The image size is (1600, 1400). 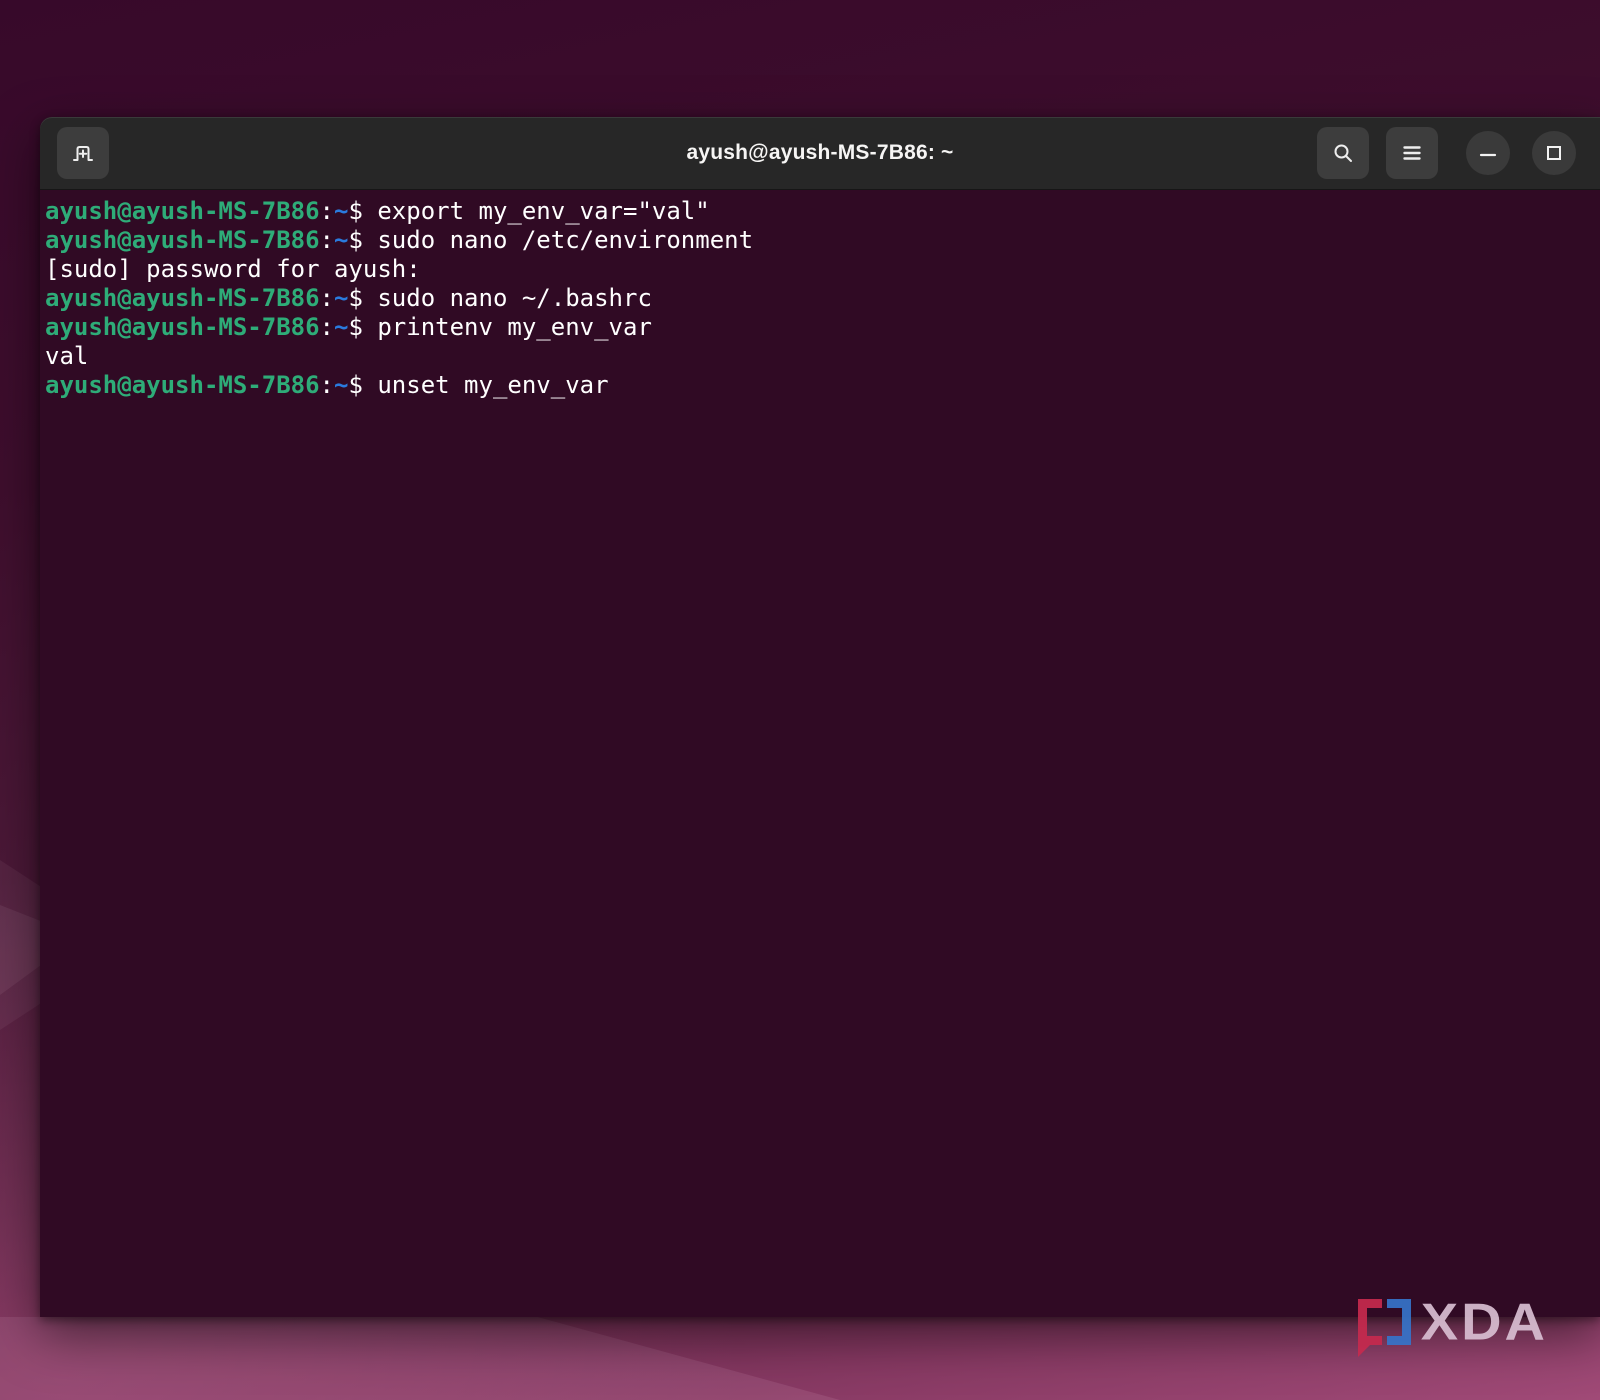 What do you see at coordinates (820, 153) in the screenshot?
I see `window-headerbar: ayush@ayush-MS-7B86: ~` at bounding box center [820, 153].